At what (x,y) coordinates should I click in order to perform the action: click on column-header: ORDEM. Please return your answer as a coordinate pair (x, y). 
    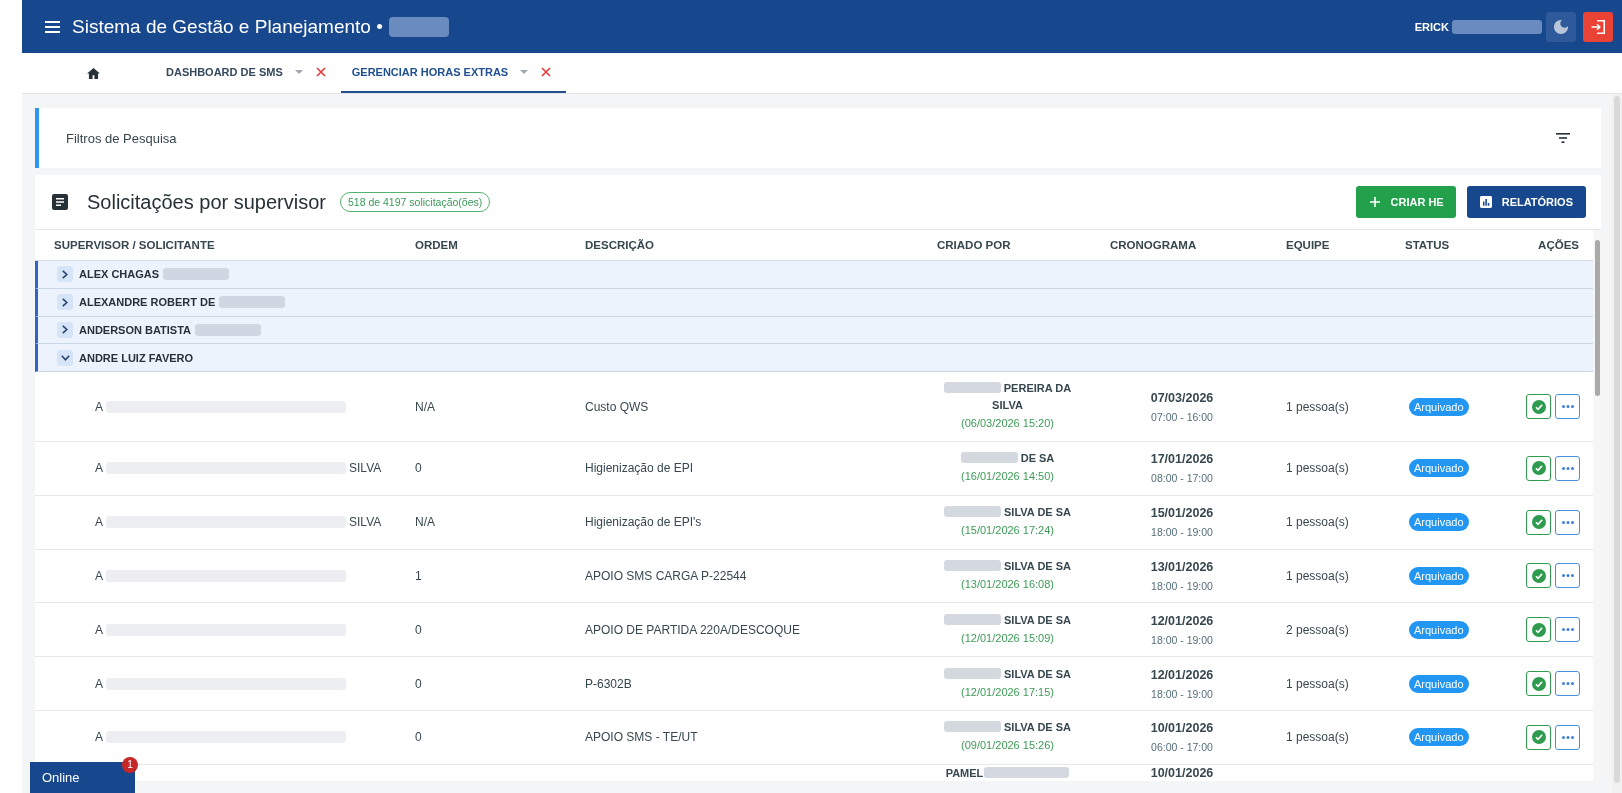
    Looking at the image, I should click on (436, 245).